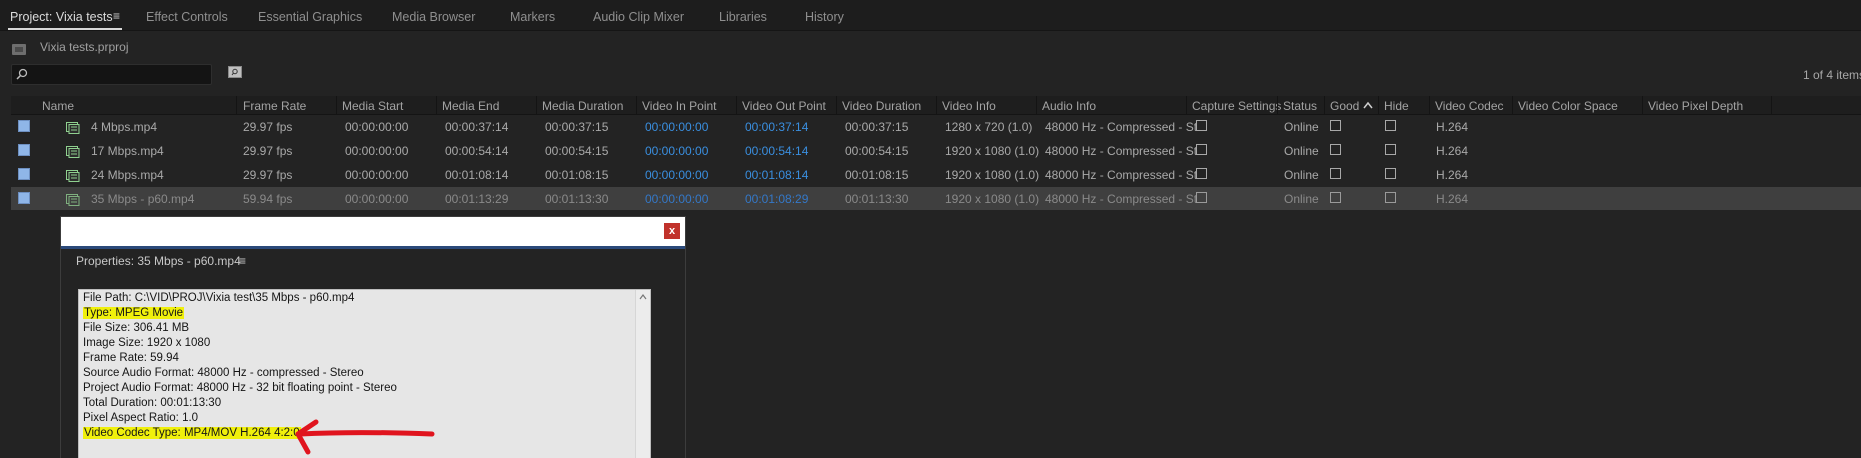  I want to click on col-media-start: Media Start, so click(372, 106).